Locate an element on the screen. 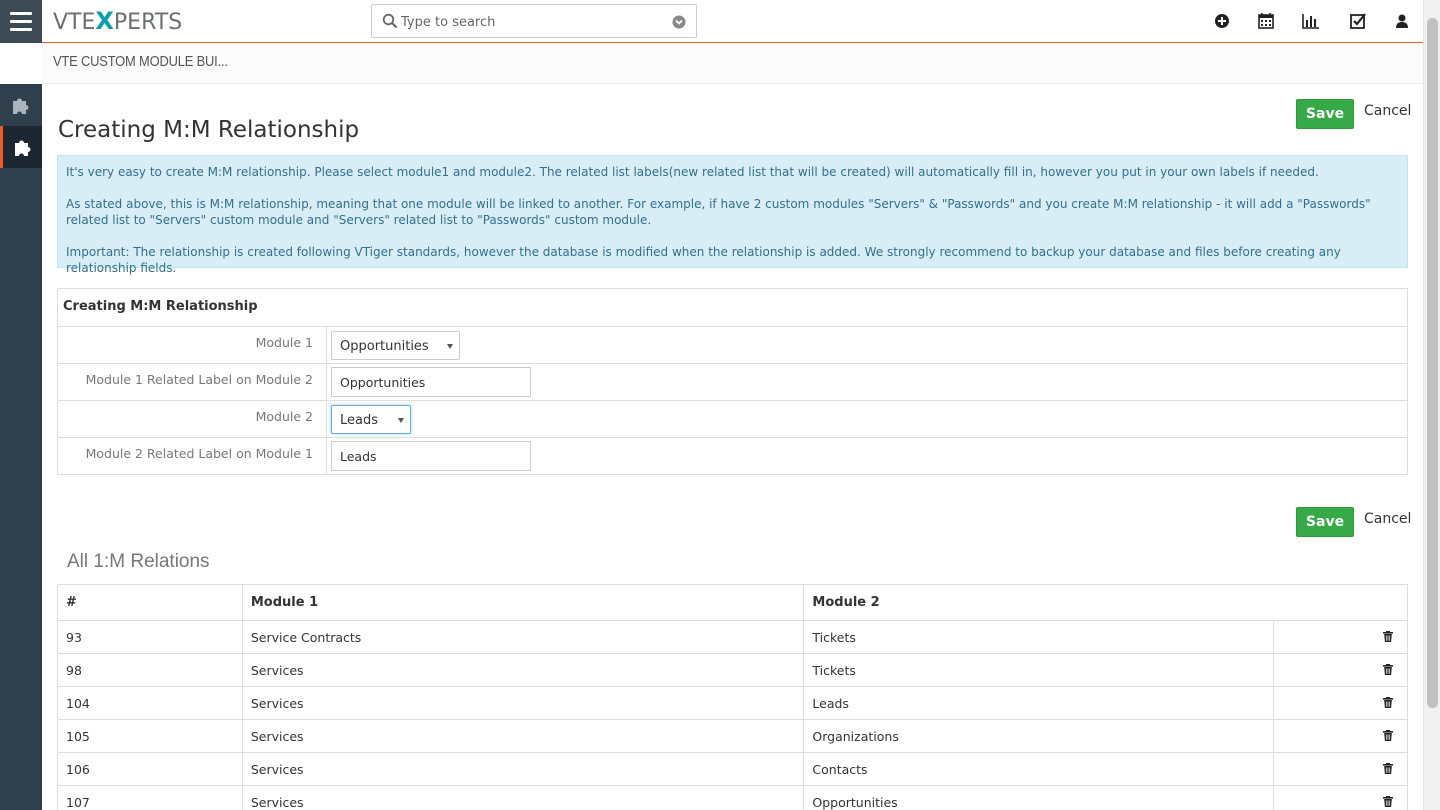 The image size is (1440, 810). cancel-button-top: Cancel is located at coordinates (1387, 111).